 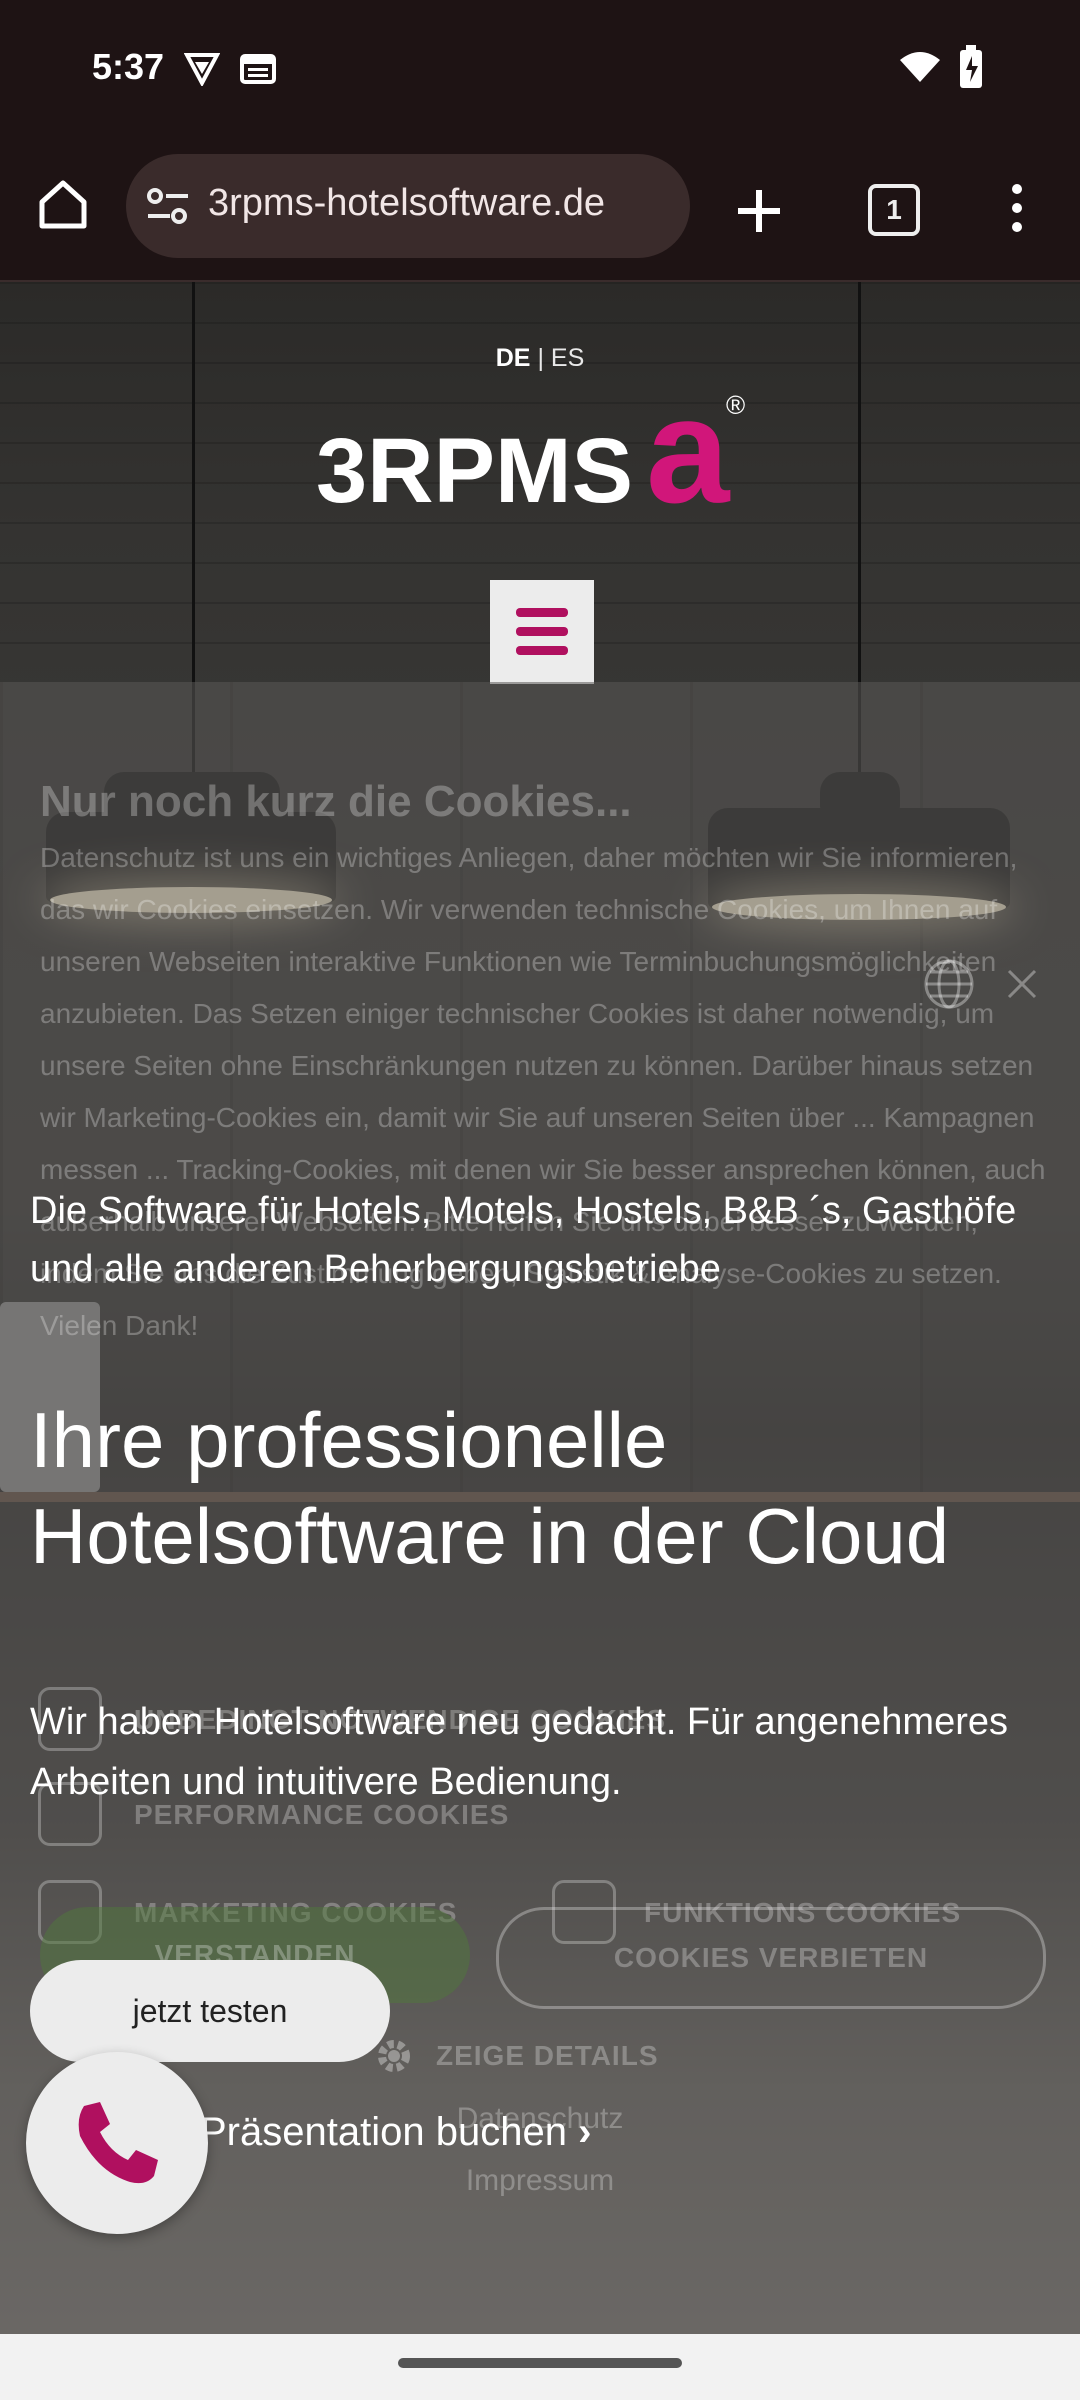 I want to click on gesture-nav-bar, so click(x=540, y=2367).